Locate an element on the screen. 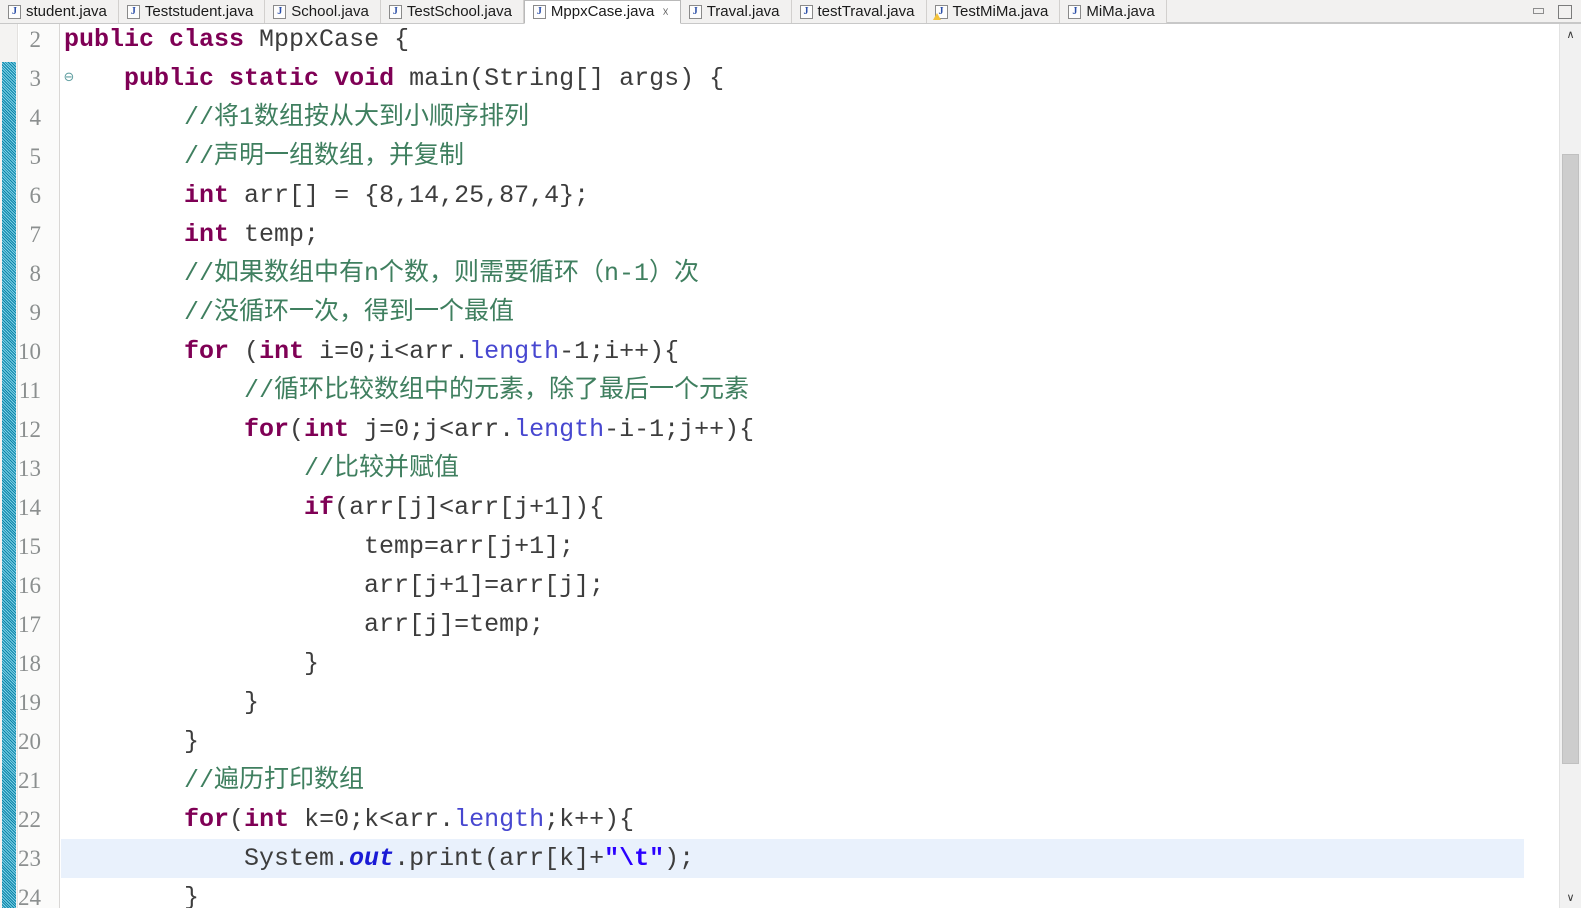  vertical-scrollbar: ∧ ∨ is located at coordinates (1570, 466).